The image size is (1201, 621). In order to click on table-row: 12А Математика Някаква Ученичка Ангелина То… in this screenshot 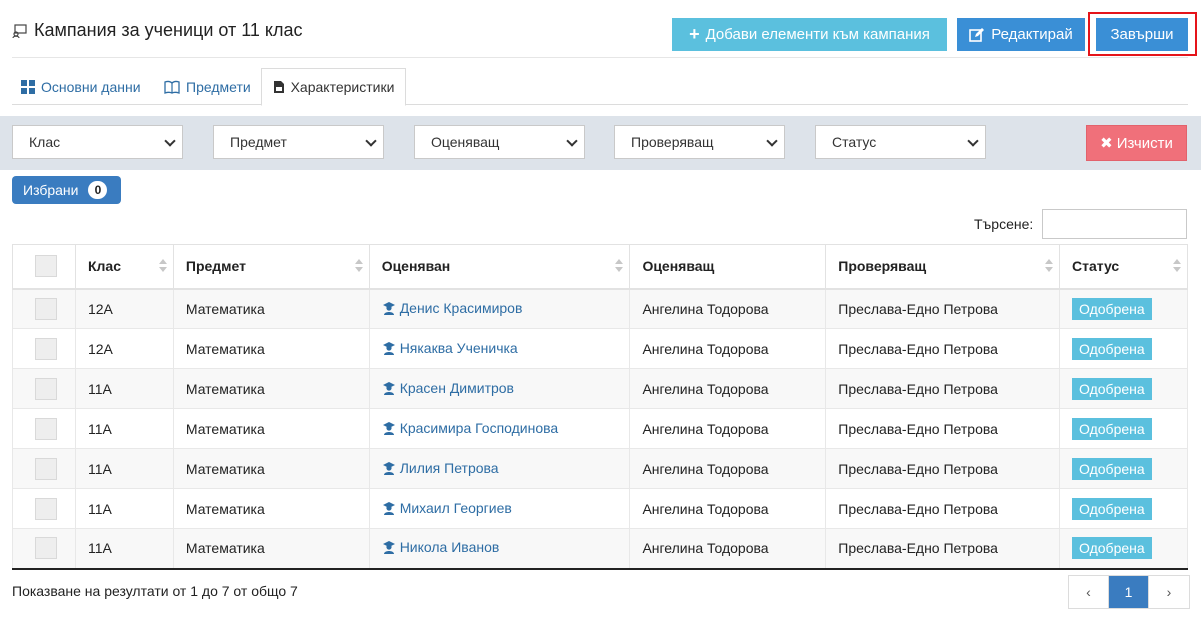, I will do `click(600, 348)`.